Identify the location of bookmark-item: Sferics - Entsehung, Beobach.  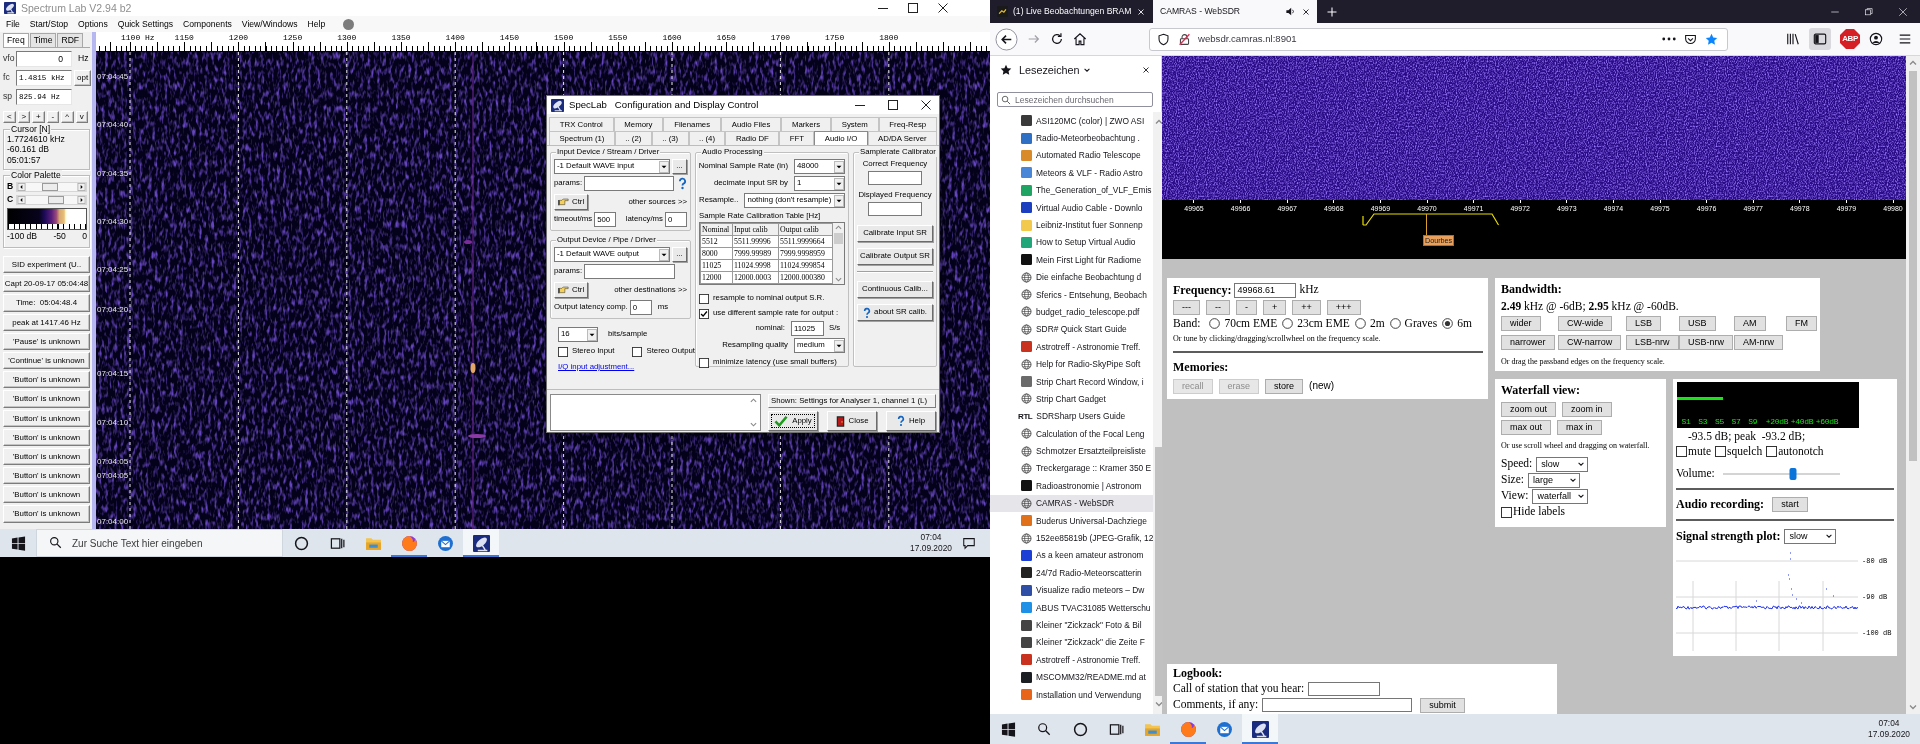
(1072, 294).